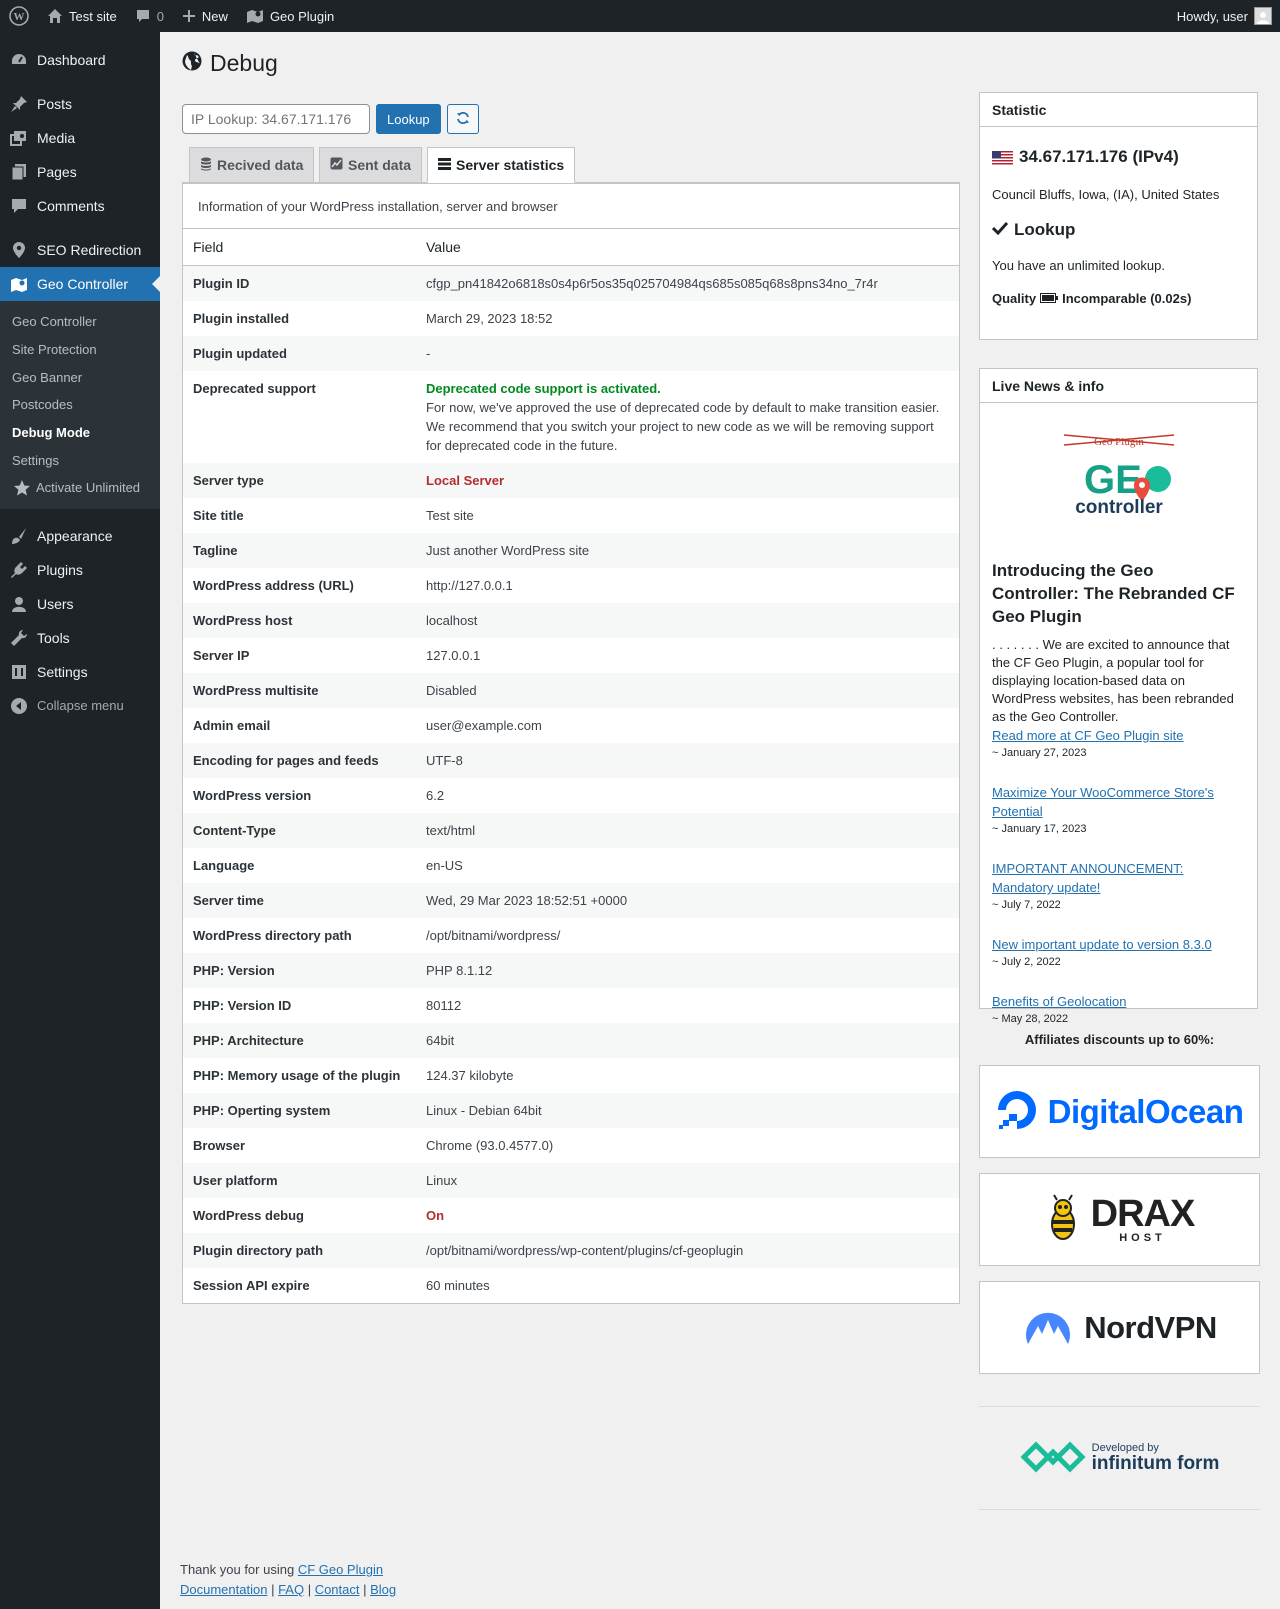 This screenshot has height=1609, width=1280. What do you see at coordinates (442, 1180) in the screenshot?
I see `value-text: Linux` at bounding box center [442, 1180].